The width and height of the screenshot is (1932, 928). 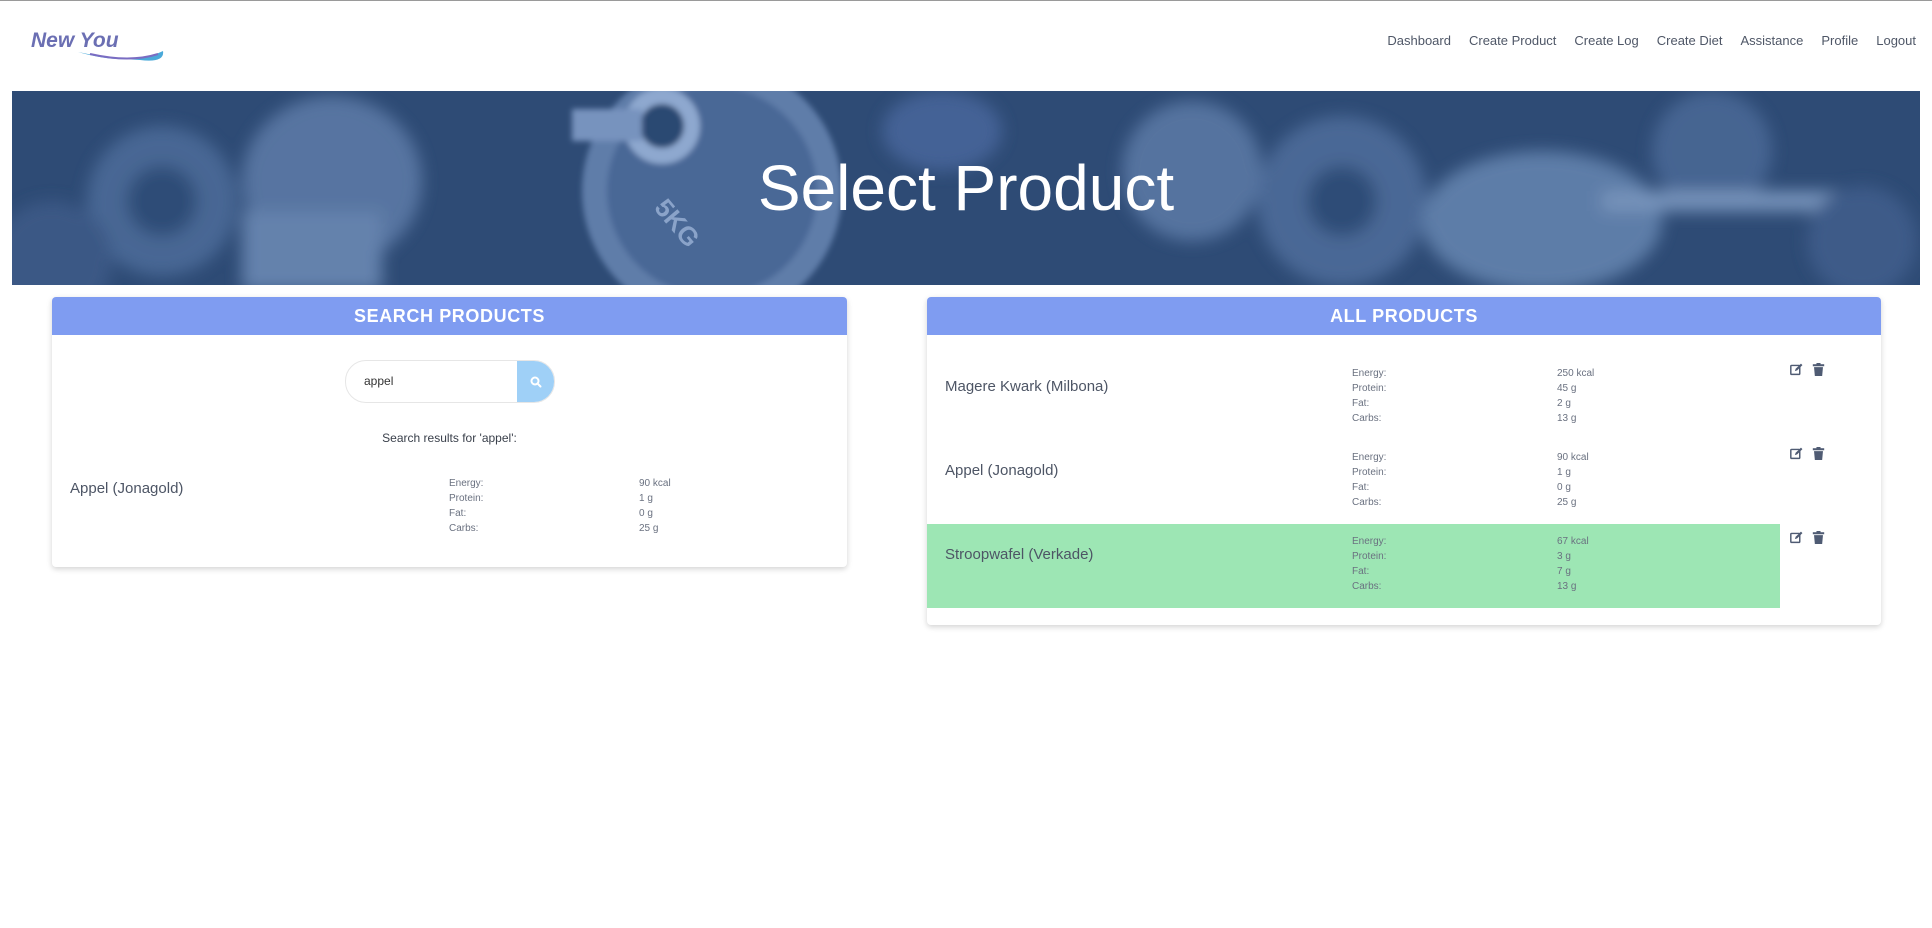 What do you see at coordinates (1576, 373) in the screenshot?
I see `nutrient-value: 250 kcal` at bounding box center [1576, 373].